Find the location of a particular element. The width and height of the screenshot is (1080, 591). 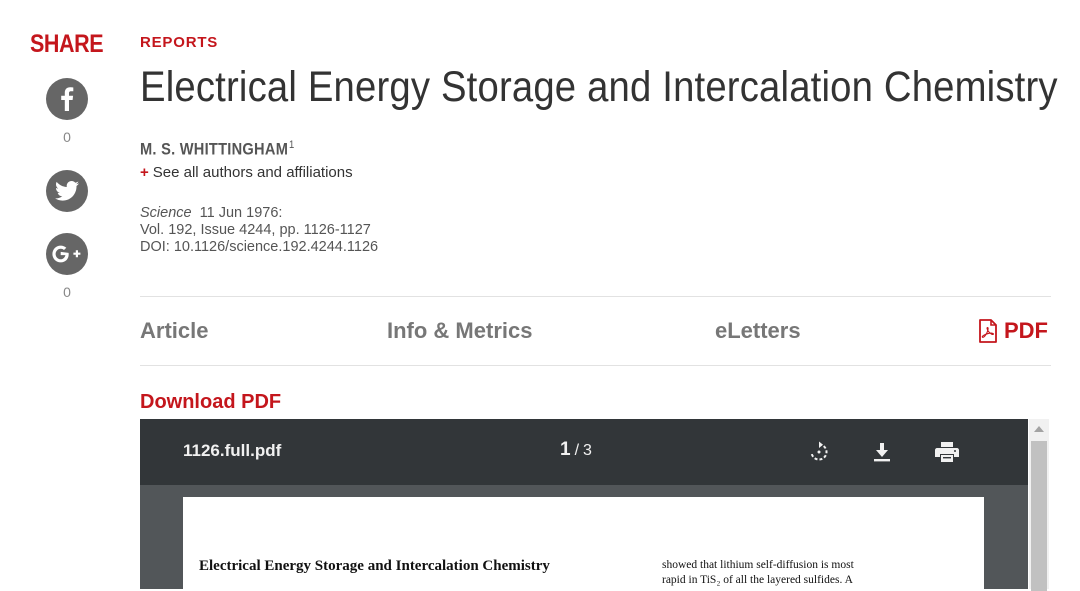

facebook-icon is located at coordinates (67, 99).